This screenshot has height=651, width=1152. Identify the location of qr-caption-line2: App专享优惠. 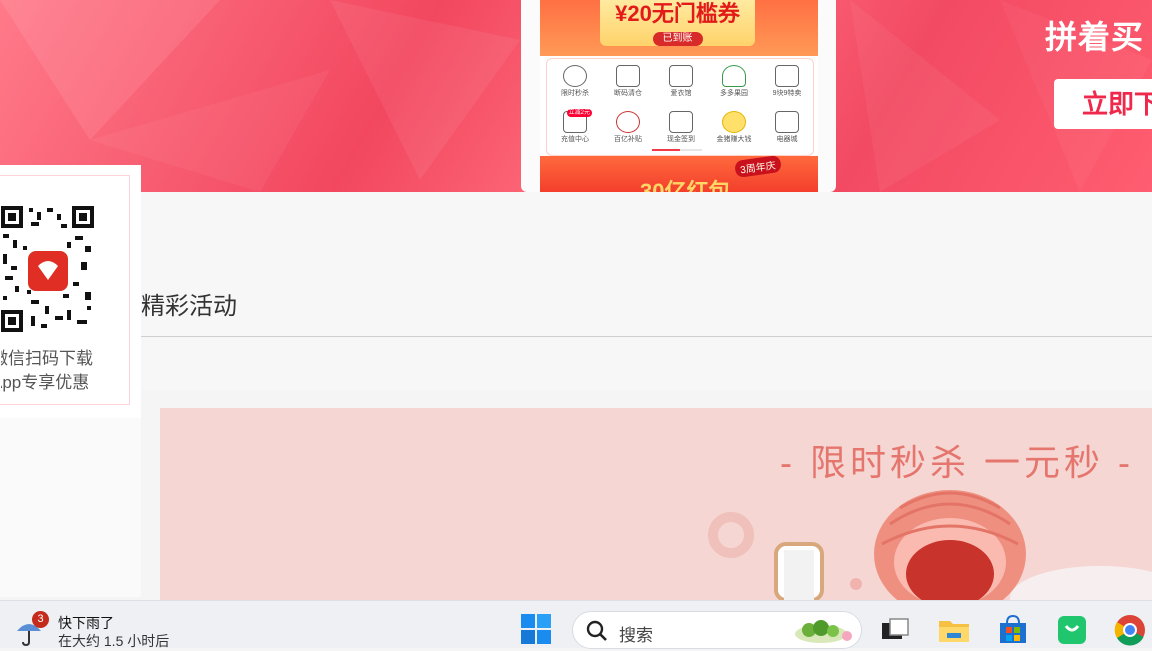
(45, 382).